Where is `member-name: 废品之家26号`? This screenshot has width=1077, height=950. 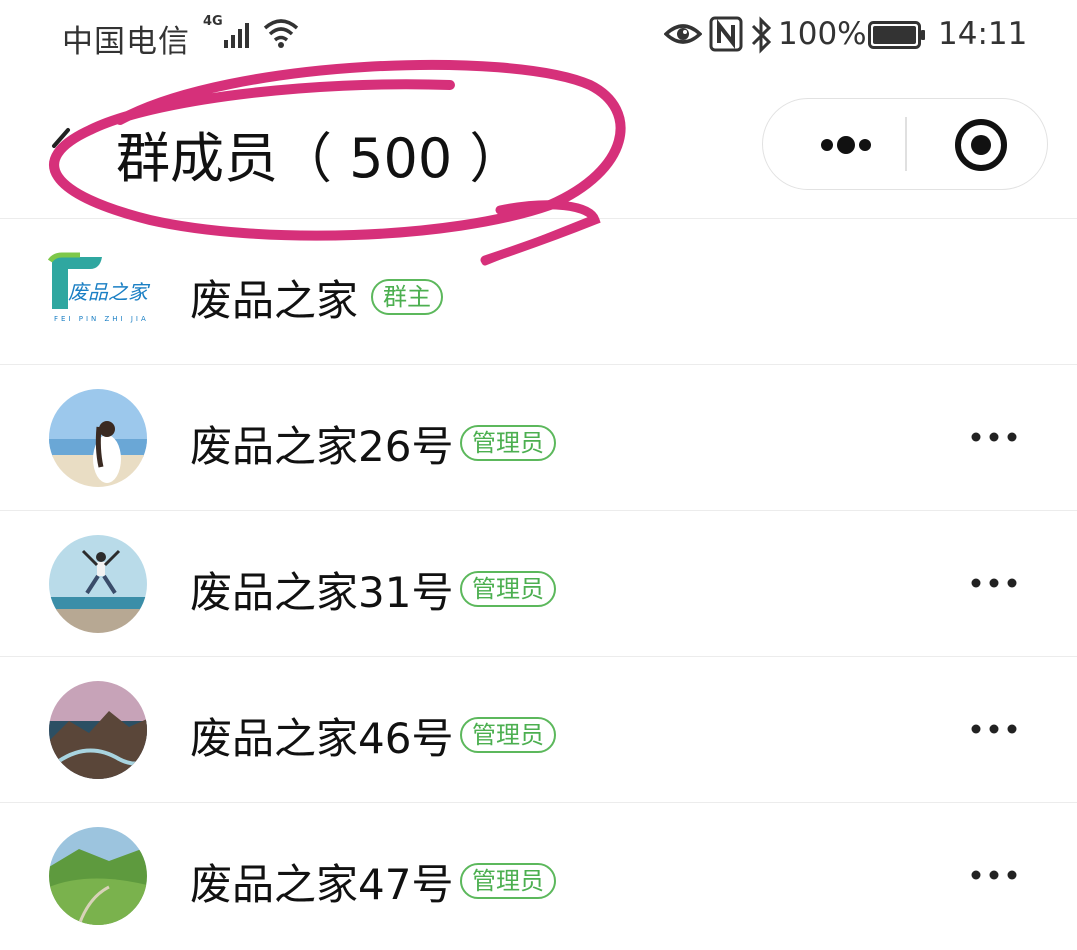 member-name: 废品之家26号 is located at coordinates (322, 446).